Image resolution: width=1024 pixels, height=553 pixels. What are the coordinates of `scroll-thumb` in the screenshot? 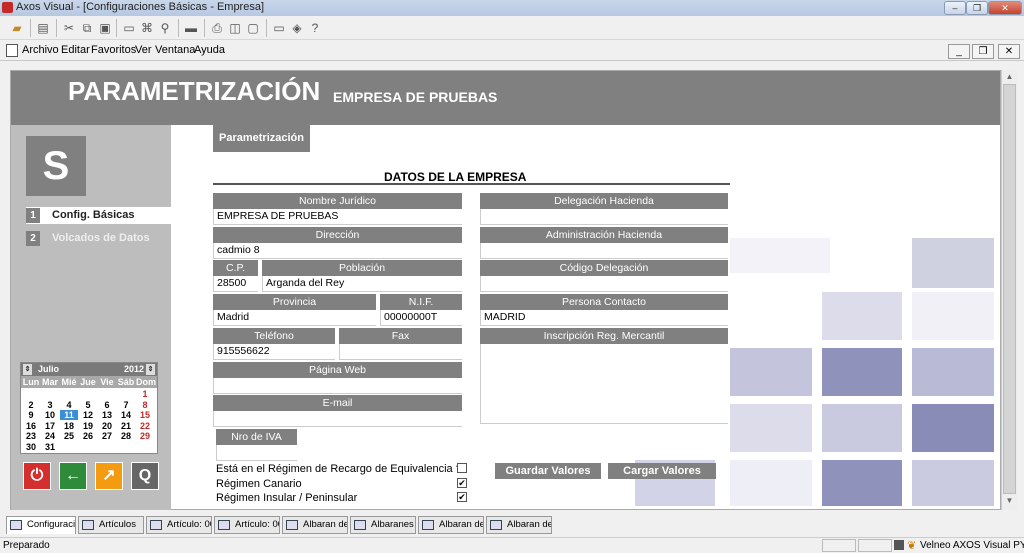 It's located at (1009, 289).